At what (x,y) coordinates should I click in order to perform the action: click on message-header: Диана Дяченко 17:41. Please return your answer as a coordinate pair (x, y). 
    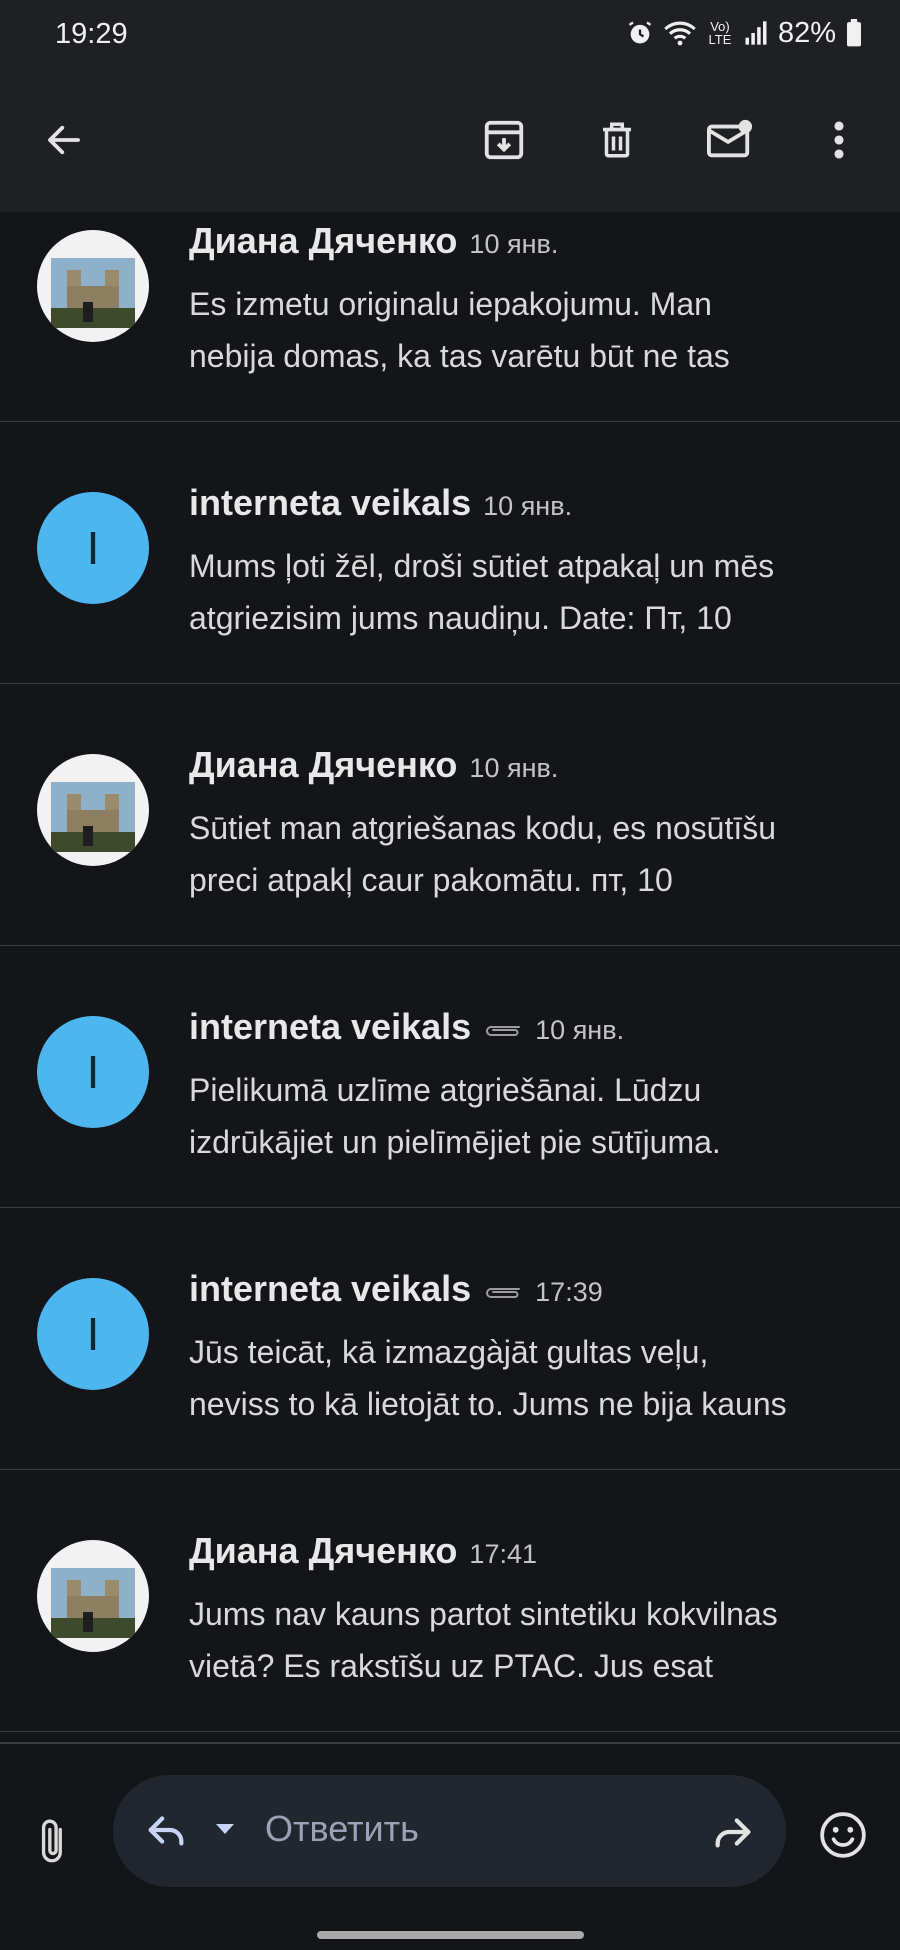
    Looking at the image, I should click on (363, 1551).